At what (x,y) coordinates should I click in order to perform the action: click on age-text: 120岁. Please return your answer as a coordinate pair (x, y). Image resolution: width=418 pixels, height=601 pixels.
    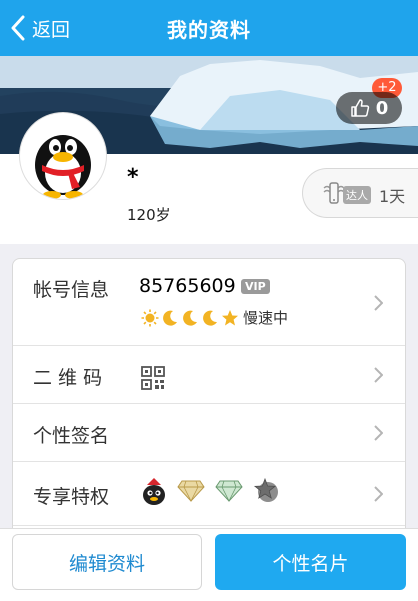
    Looking at the image, I should click on (149, 215).